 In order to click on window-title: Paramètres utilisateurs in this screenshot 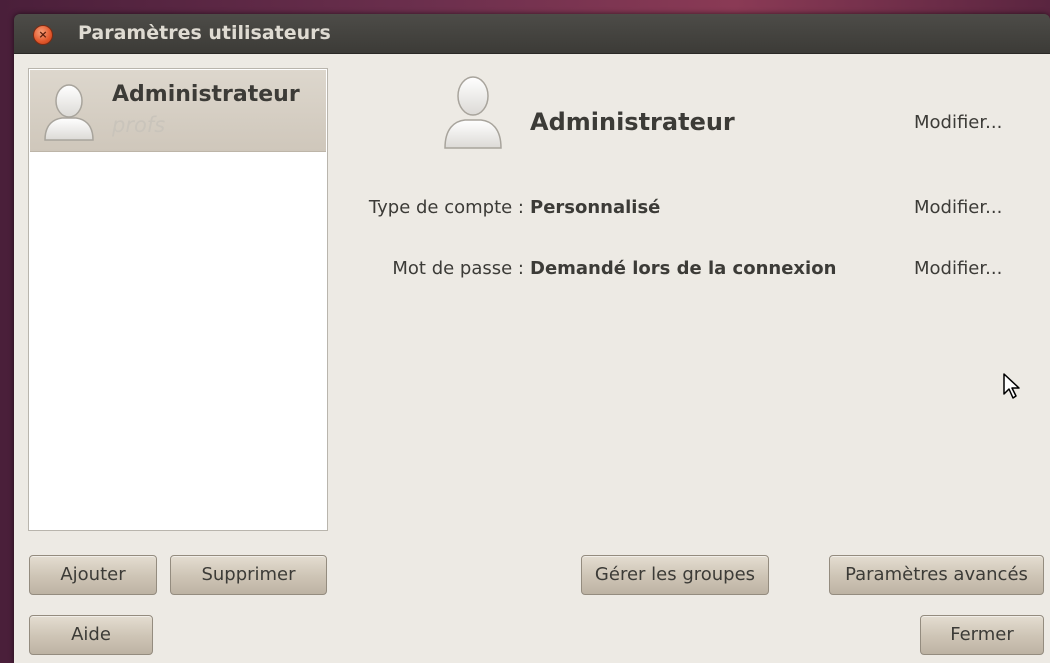, I will do `click(204, 33)`.